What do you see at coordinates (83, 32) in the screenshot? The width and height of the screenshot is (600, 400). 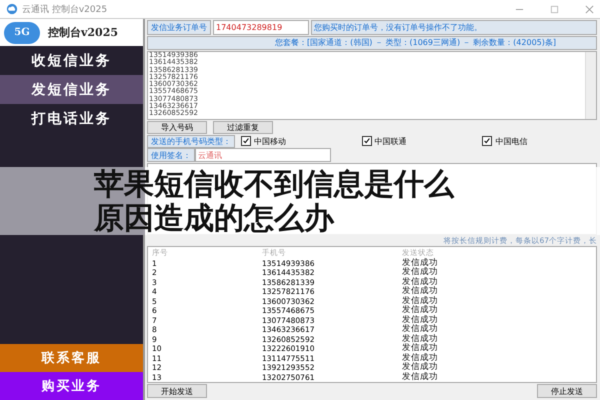 I see `logo-text: 控制台v2025` at bounding box center [83, 32].